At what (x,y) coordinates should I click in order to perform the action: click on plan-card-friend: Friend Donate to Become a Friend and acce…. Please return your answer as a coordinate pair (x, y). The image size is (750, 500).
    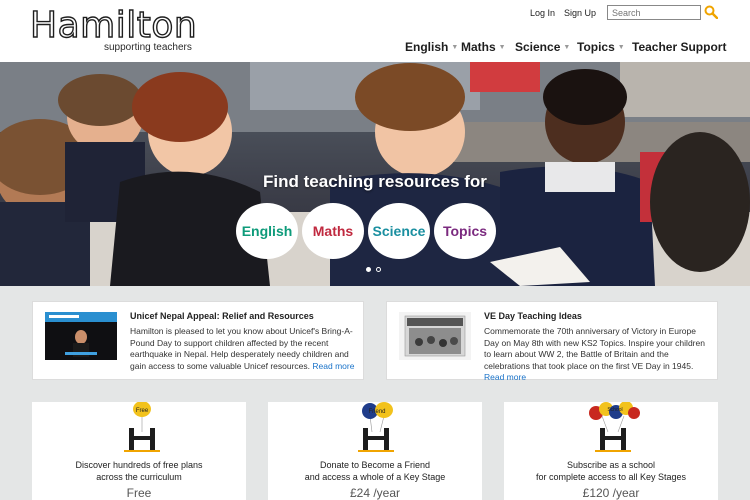
    Looking at the image, I should click on (375, 451).